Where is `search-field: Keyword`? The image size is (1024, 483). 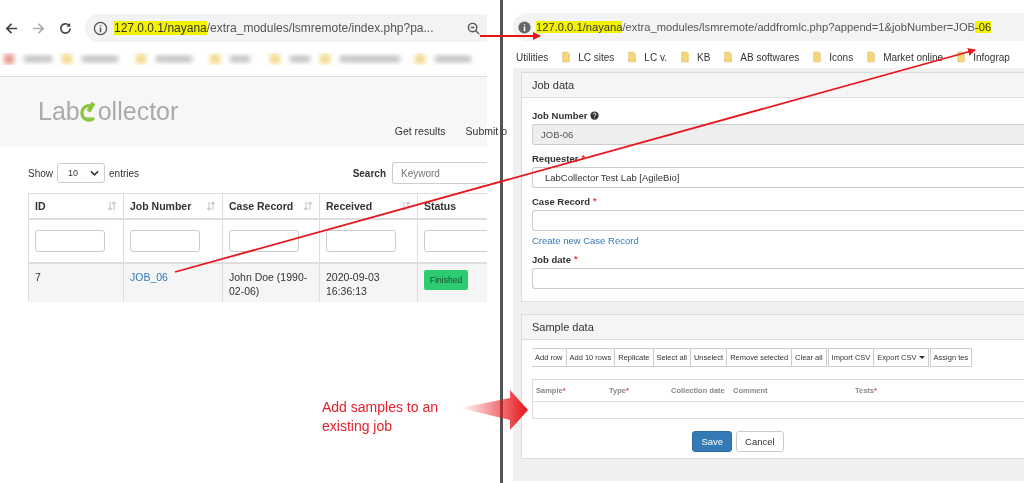 search-field: Keyword is located at coordinates (439, 173).